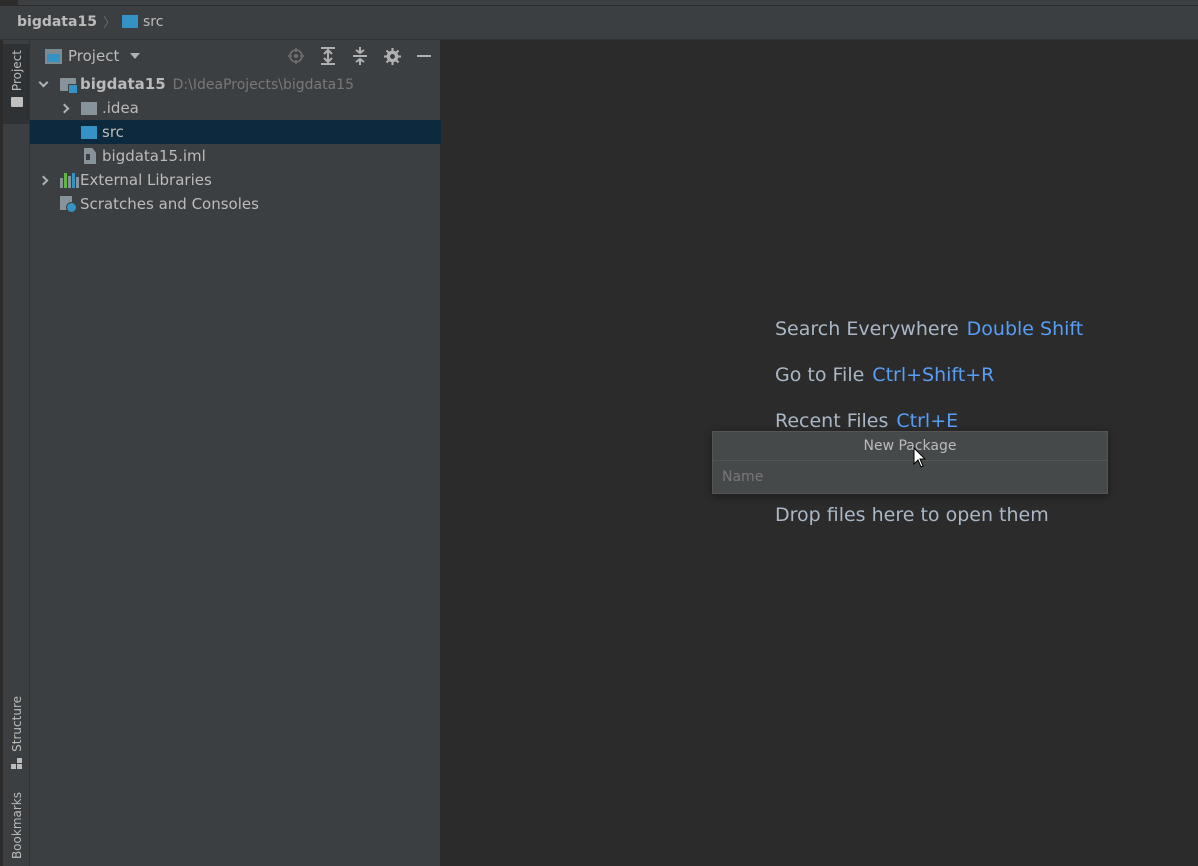  I want to click on tool-tab-bookmarks: Bookmarks, so click(16, 829).